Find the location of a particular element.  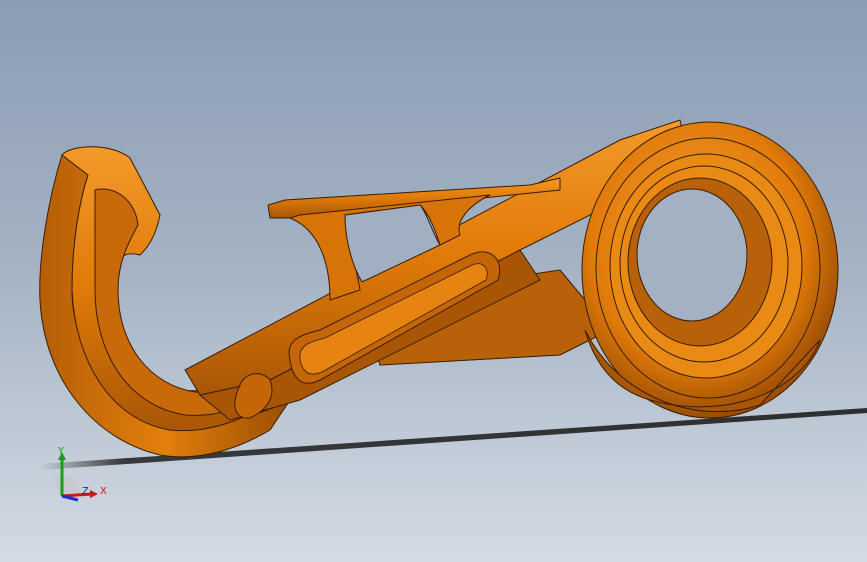

x-axis-label: X is located at coordinates (103, 491).